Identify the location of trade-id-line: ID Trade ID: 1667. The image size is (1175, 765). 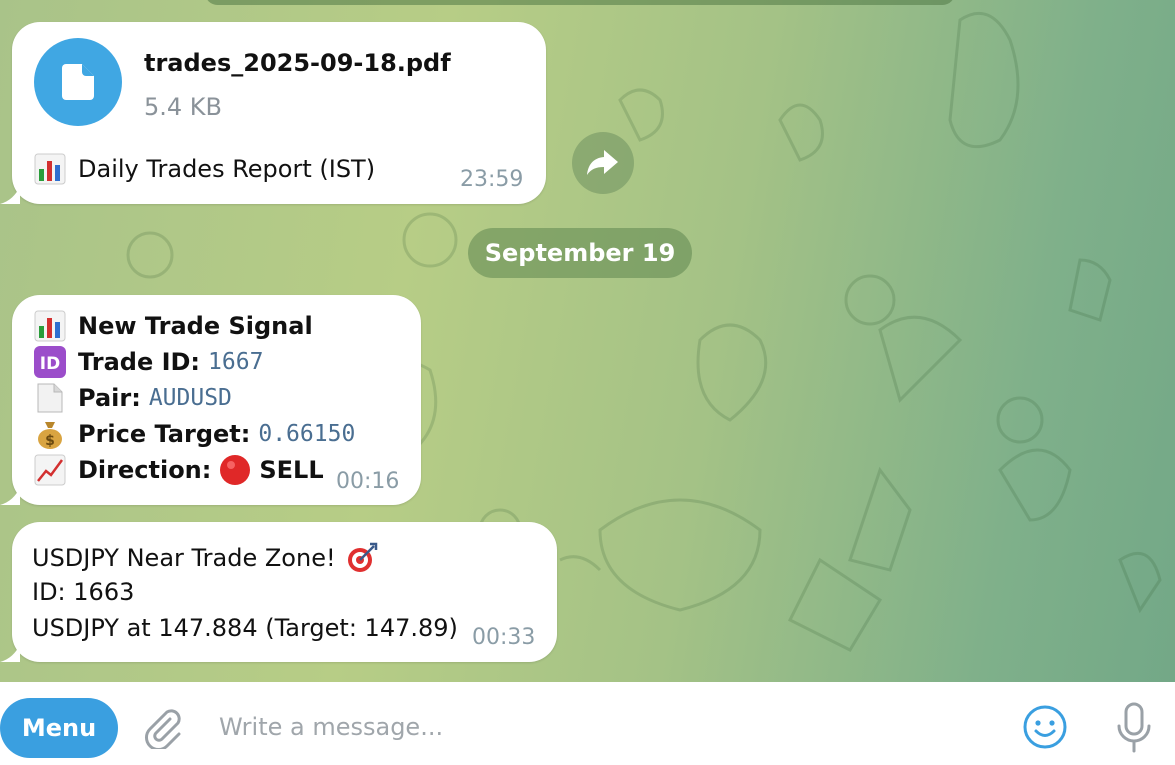
(148, 362).